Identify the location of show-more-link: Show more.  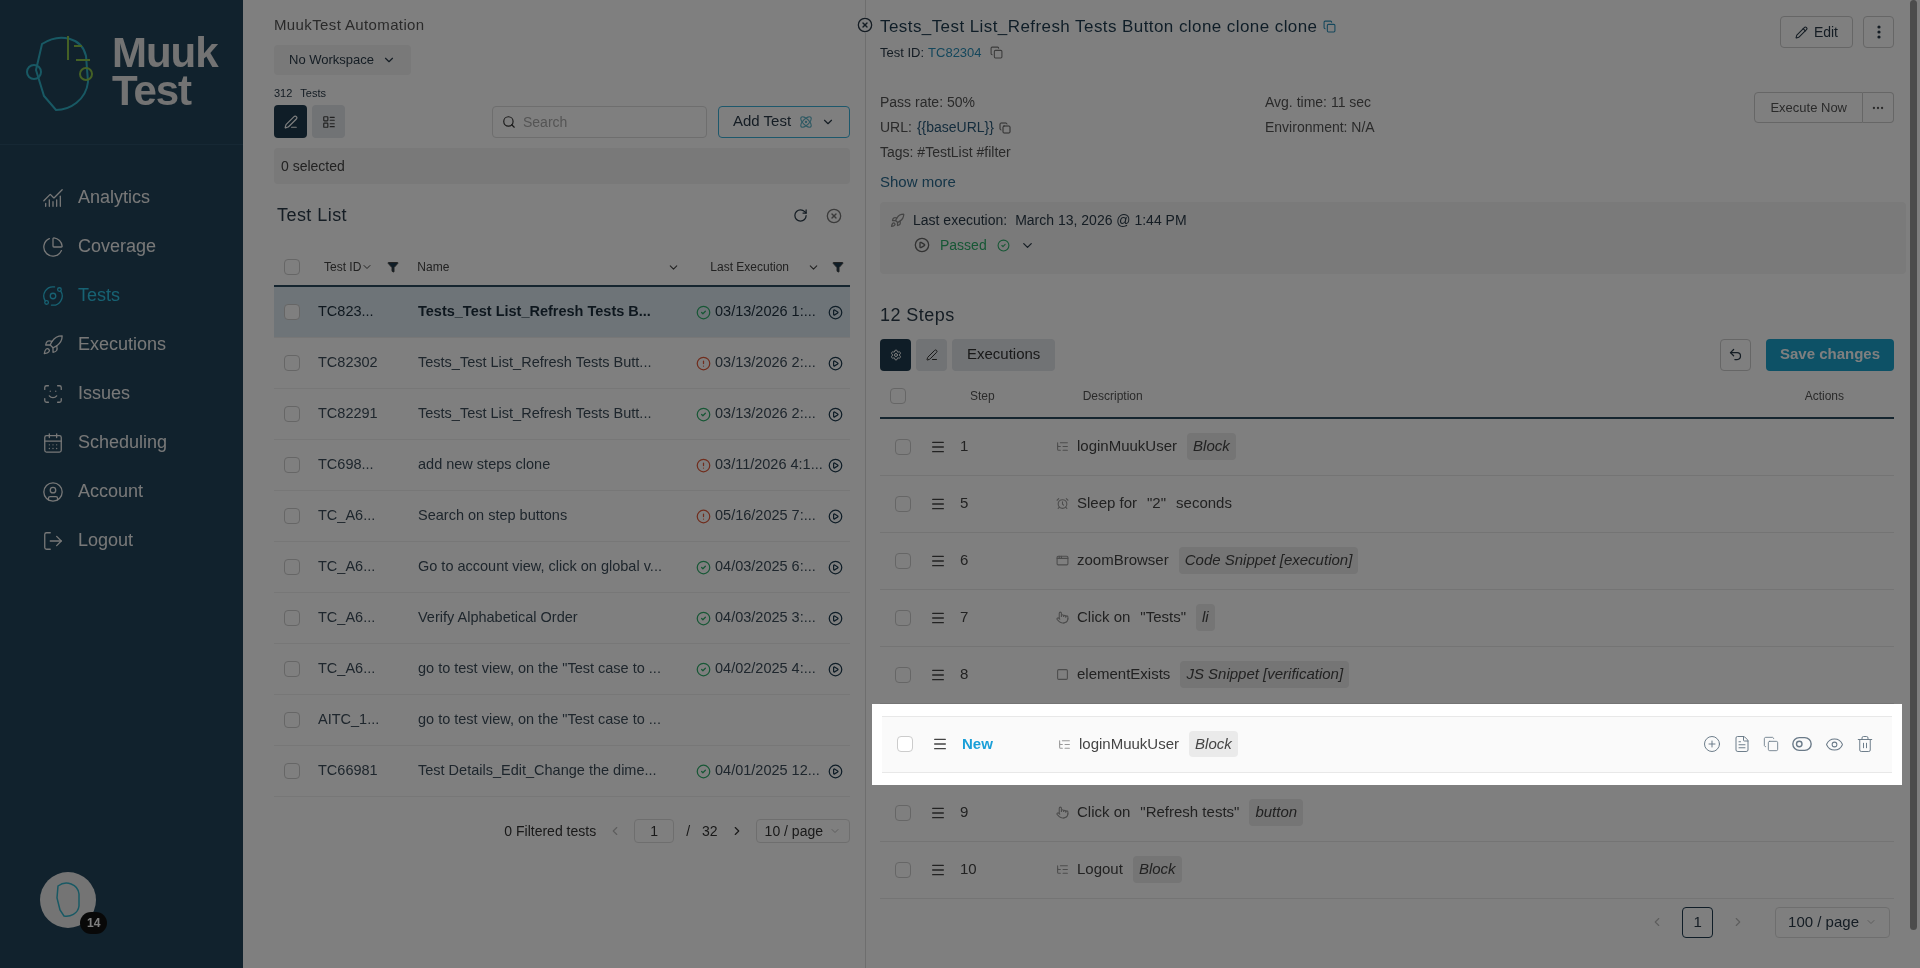
(1072, 182).